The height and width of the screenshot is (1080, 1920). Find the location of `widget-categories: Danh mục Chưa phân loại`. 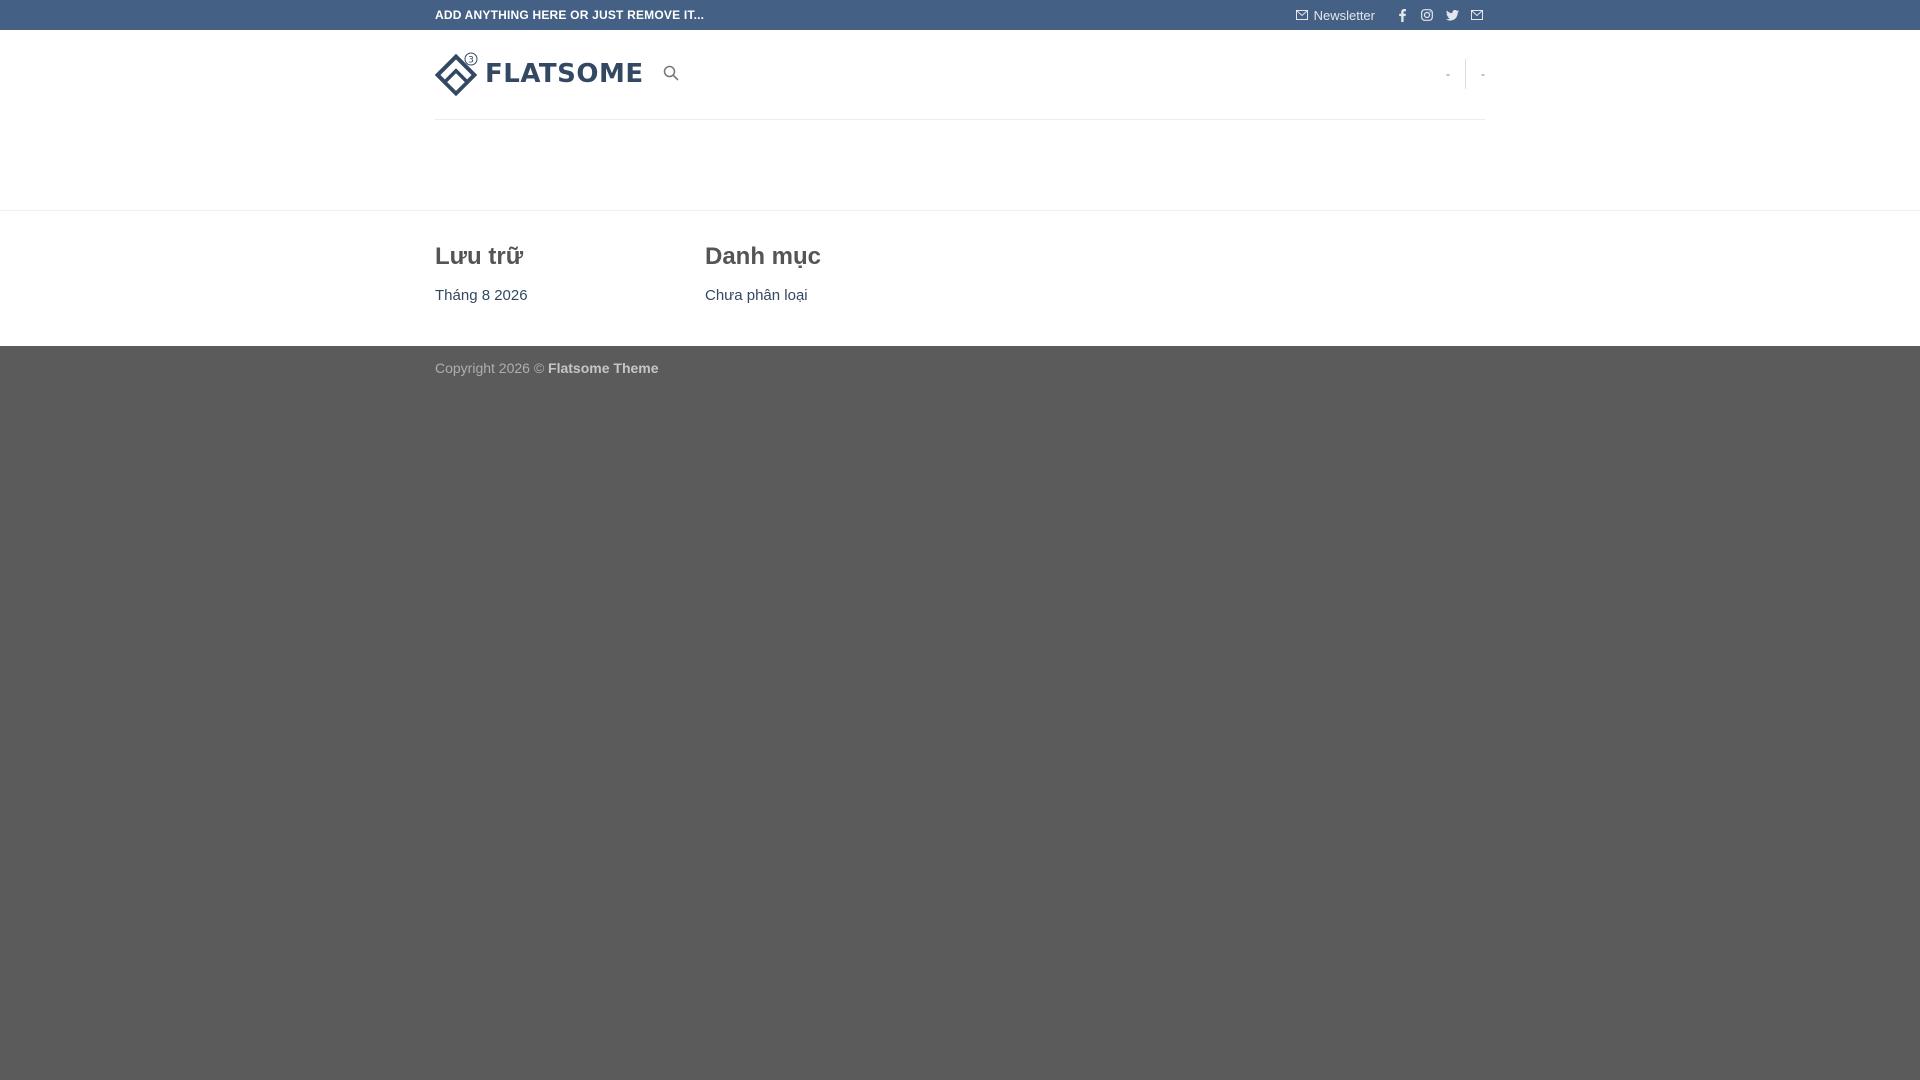

widget-categories: Danh mục Chưa phân loại is located at coordinates (763, 274).